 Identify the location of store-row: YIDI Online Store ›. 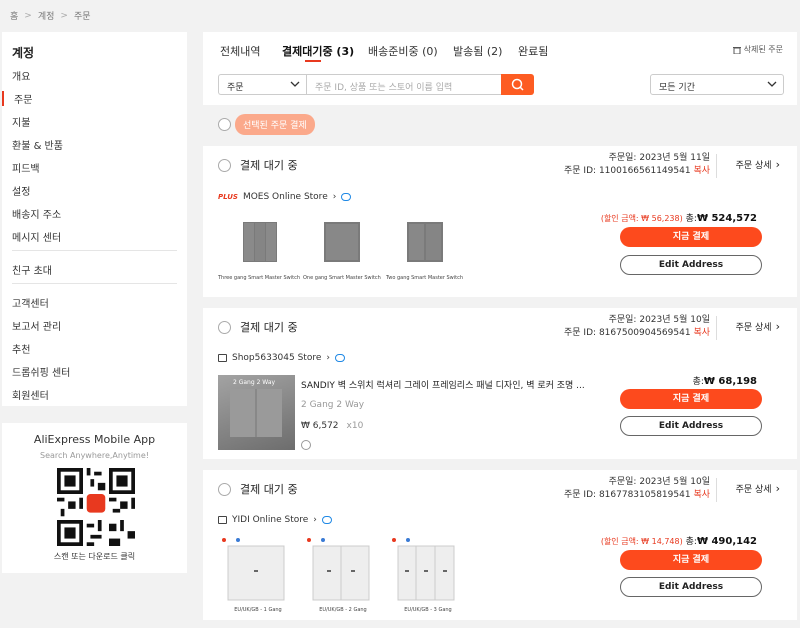
(275, 520).